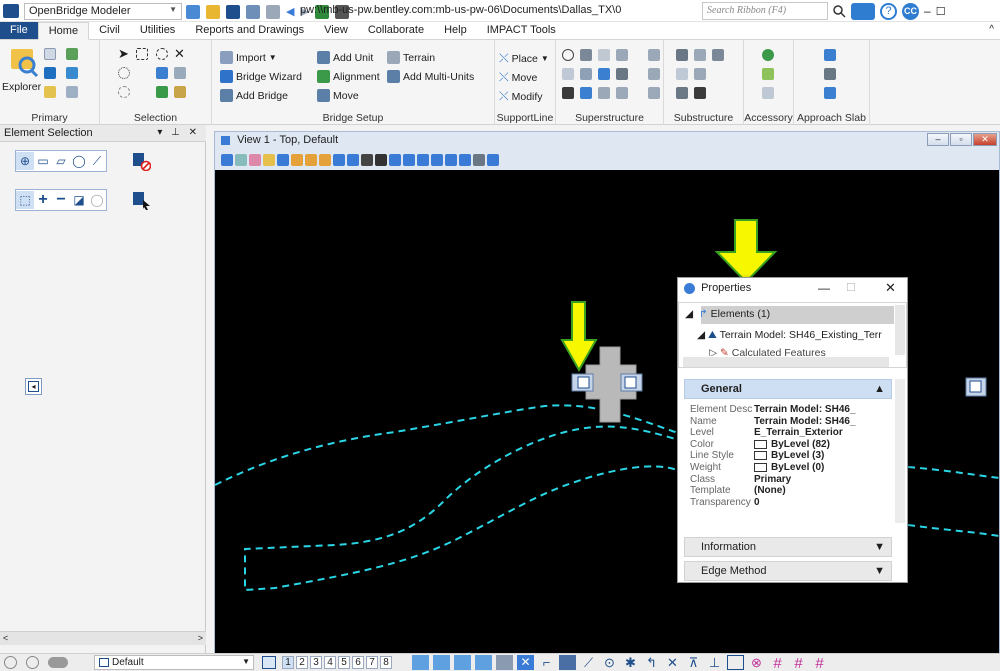 Image resolution: width=1000 pixels, height=671 pixels. I want to click on tree-horizontal-scrollbar, so click(786, 362).